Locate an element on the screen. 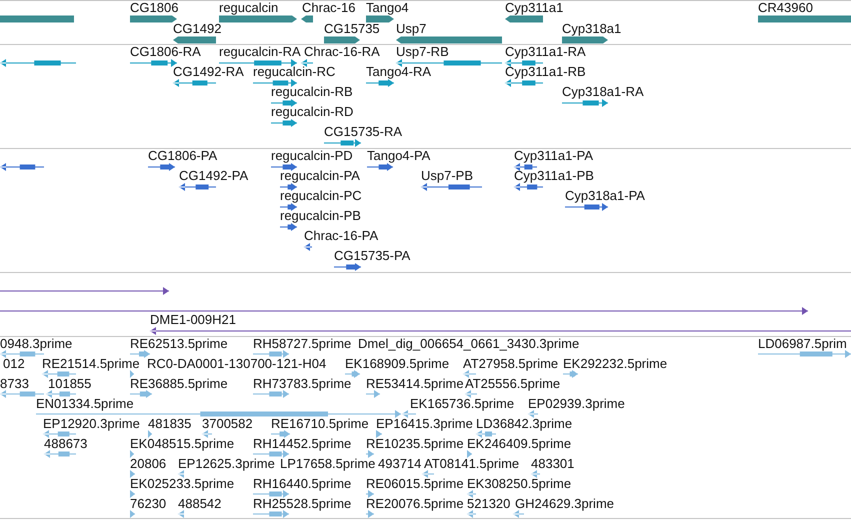 The image size is (851, 521). feature-label: EP02939.3prime is located at coordinates (576, 404).